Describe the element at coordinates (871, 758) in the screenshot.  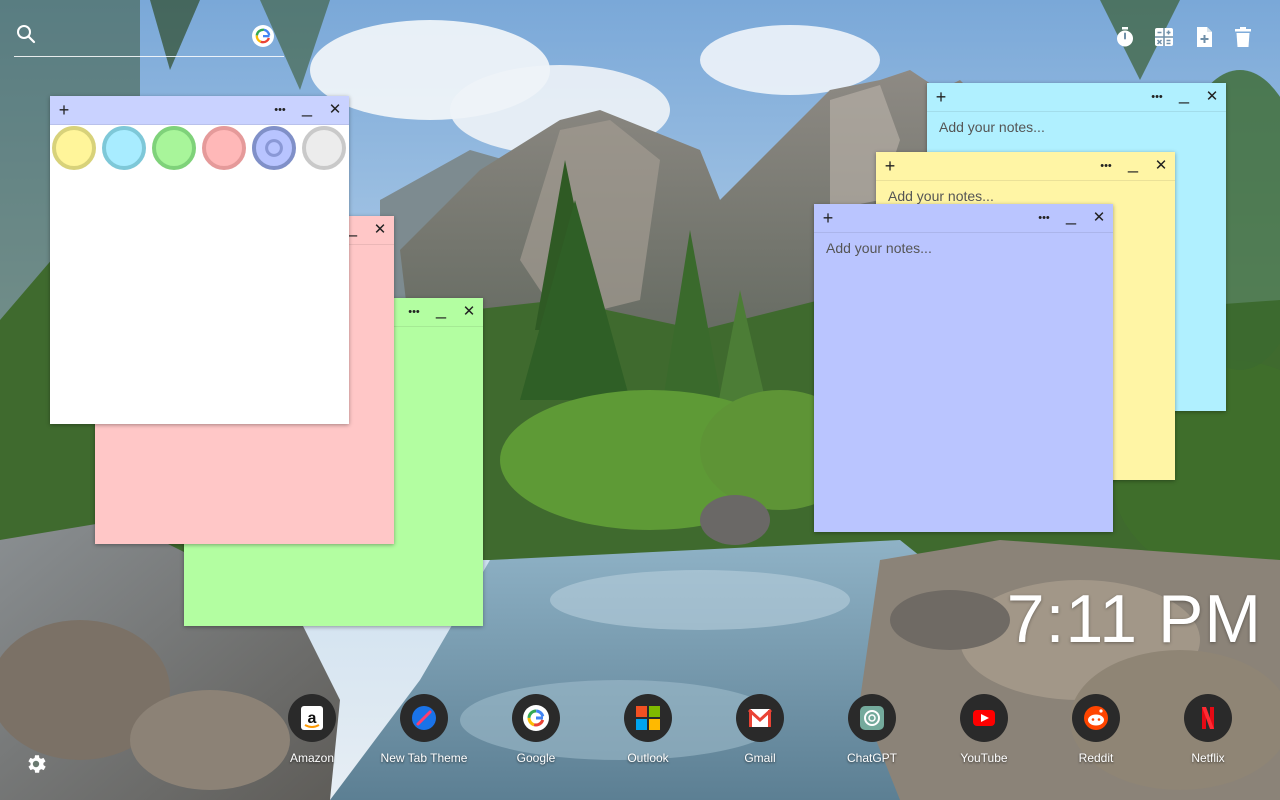
I see `dock-label: ChatGPT` at that location.